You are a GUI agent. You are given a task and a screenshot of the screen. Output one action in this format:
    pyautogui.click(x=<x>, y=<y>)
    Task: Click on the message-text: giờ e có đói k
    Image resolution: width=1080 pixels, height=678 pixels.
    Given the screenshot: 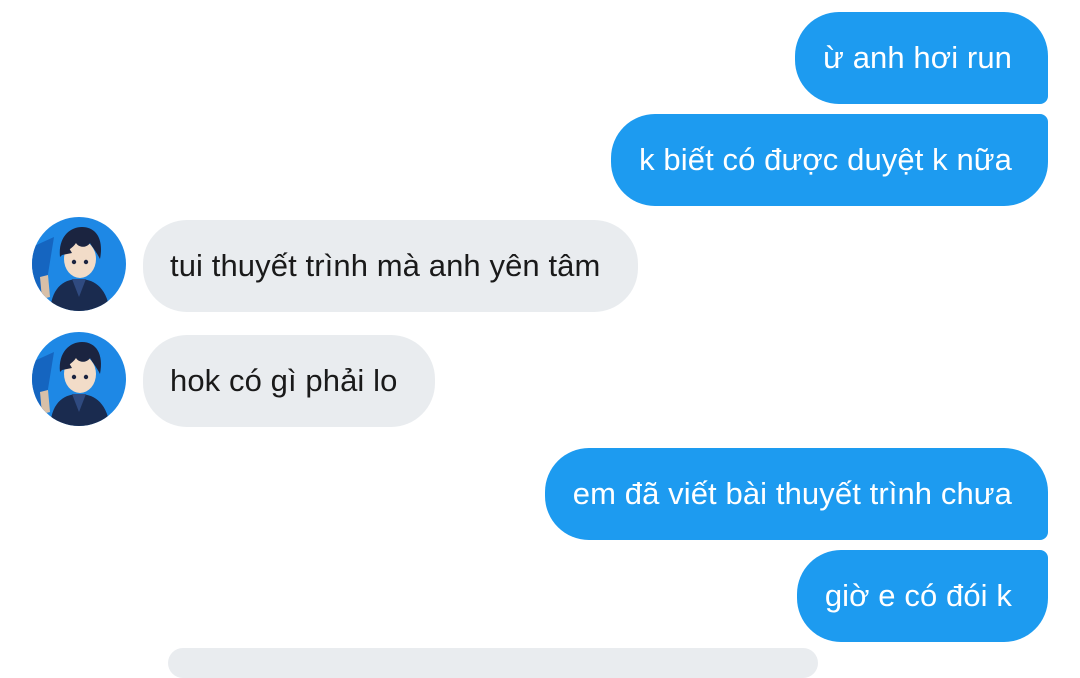 What is the action you would take?
    pyautogui.click(x=918, y=595)
    